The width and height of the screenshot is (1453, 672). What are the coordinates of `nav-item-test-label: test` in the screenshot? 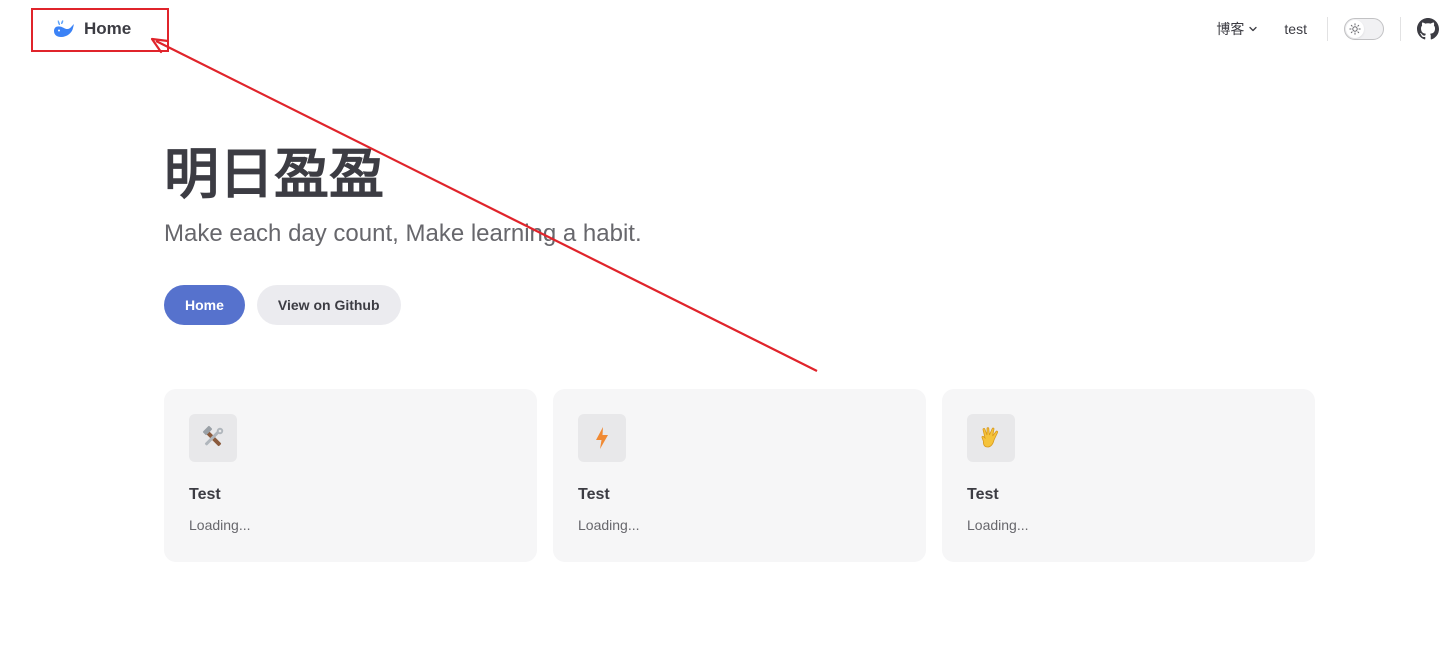 It's located at (1295, 29).